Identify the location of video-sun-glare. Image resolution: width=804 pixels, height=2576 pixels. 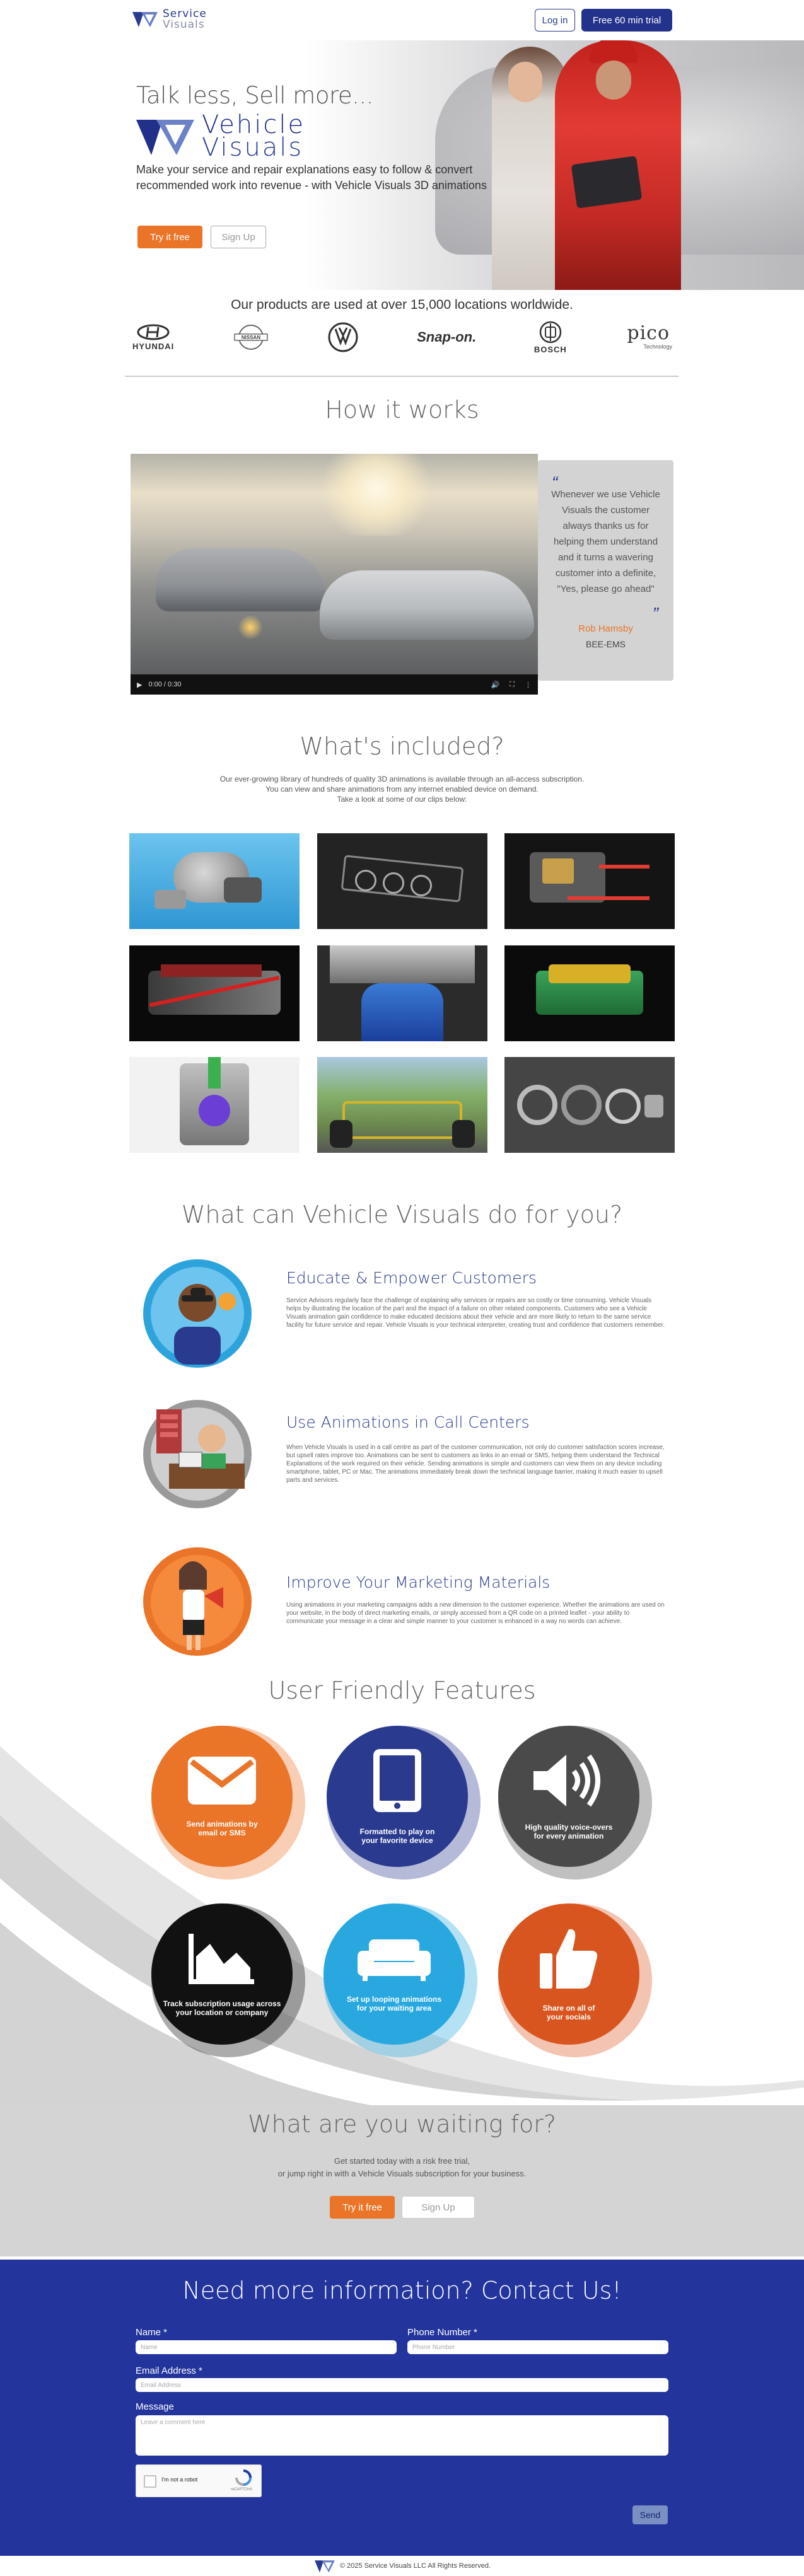
(376, 495).